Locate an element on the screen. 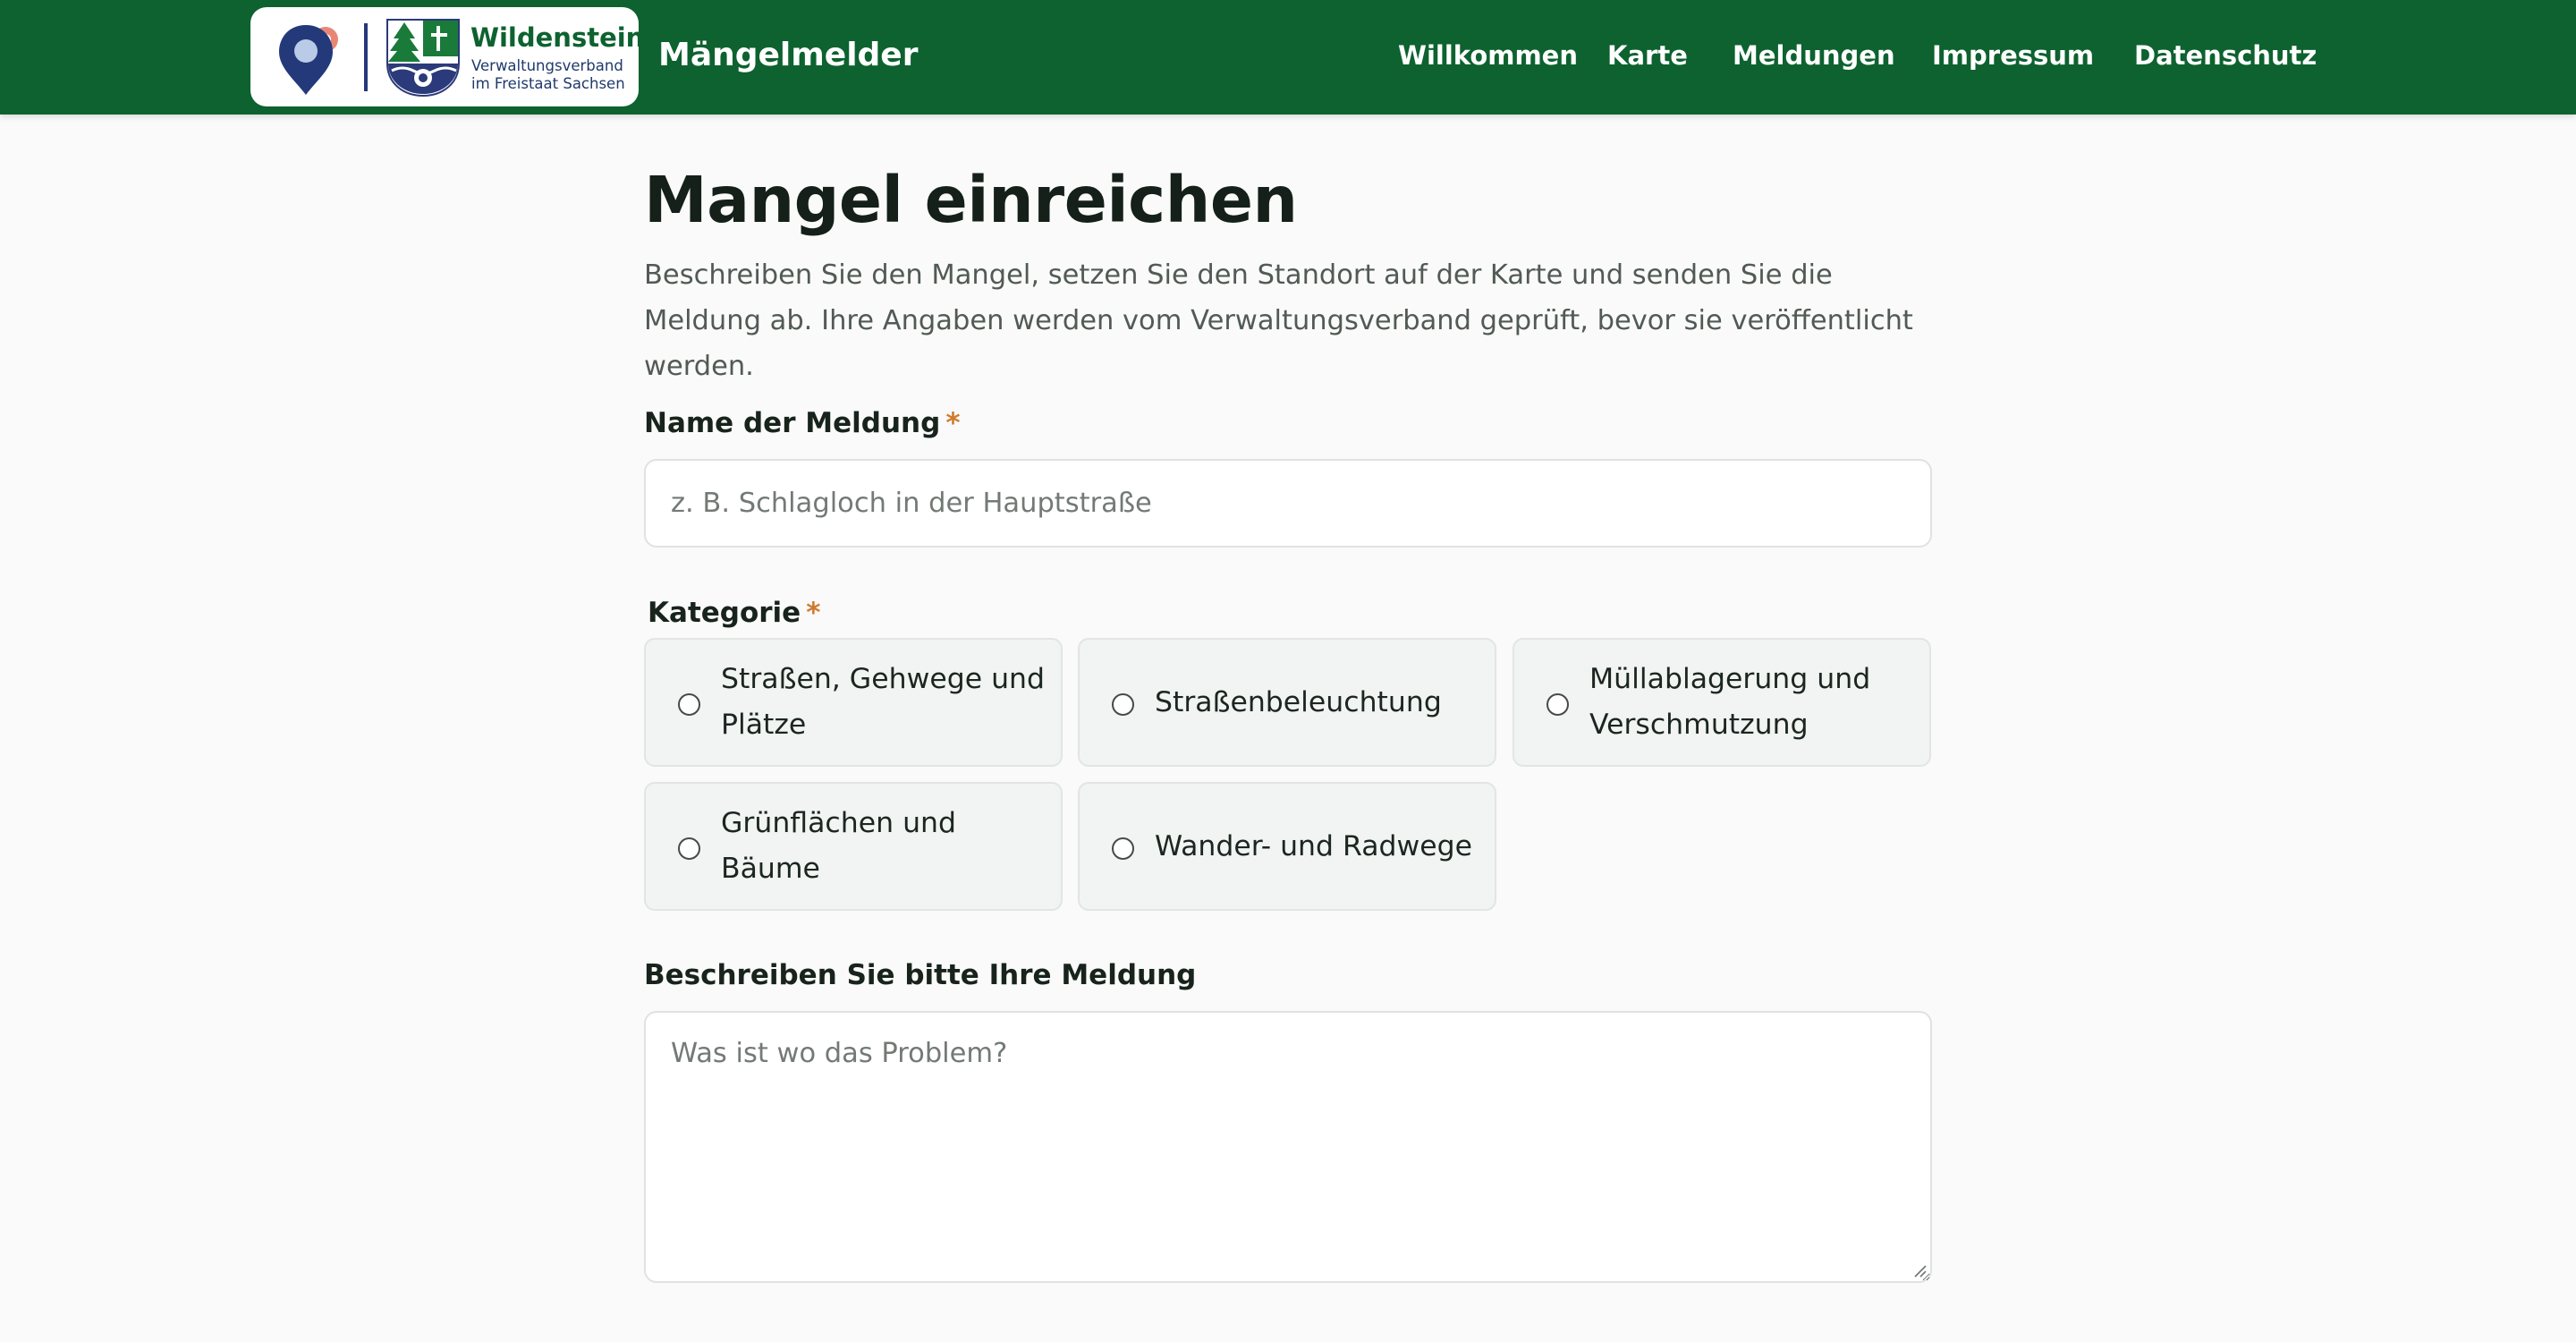  app-title: Mängelmelder is located at coordinates (788, 55).